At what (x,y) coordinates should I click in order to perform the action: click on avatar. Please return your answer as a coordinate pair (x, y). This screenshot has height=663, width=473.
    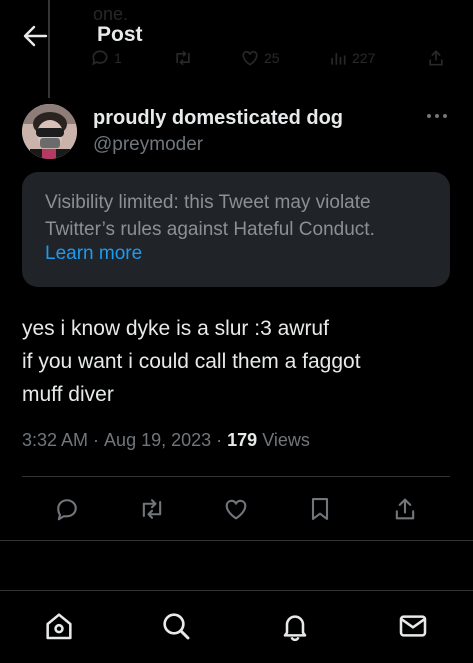
    Looking at the image, I should click on (49, 131).